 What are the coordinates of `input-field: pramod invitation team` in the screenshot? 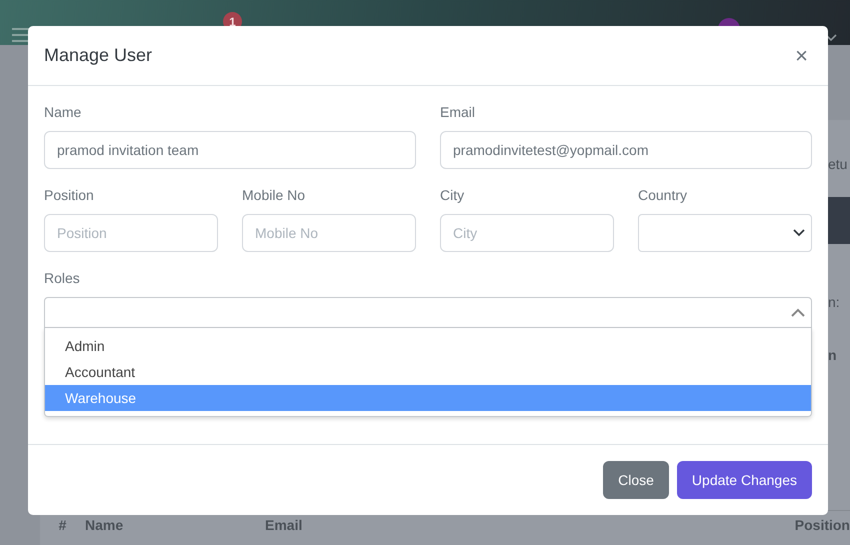 It's located at (230, 150).